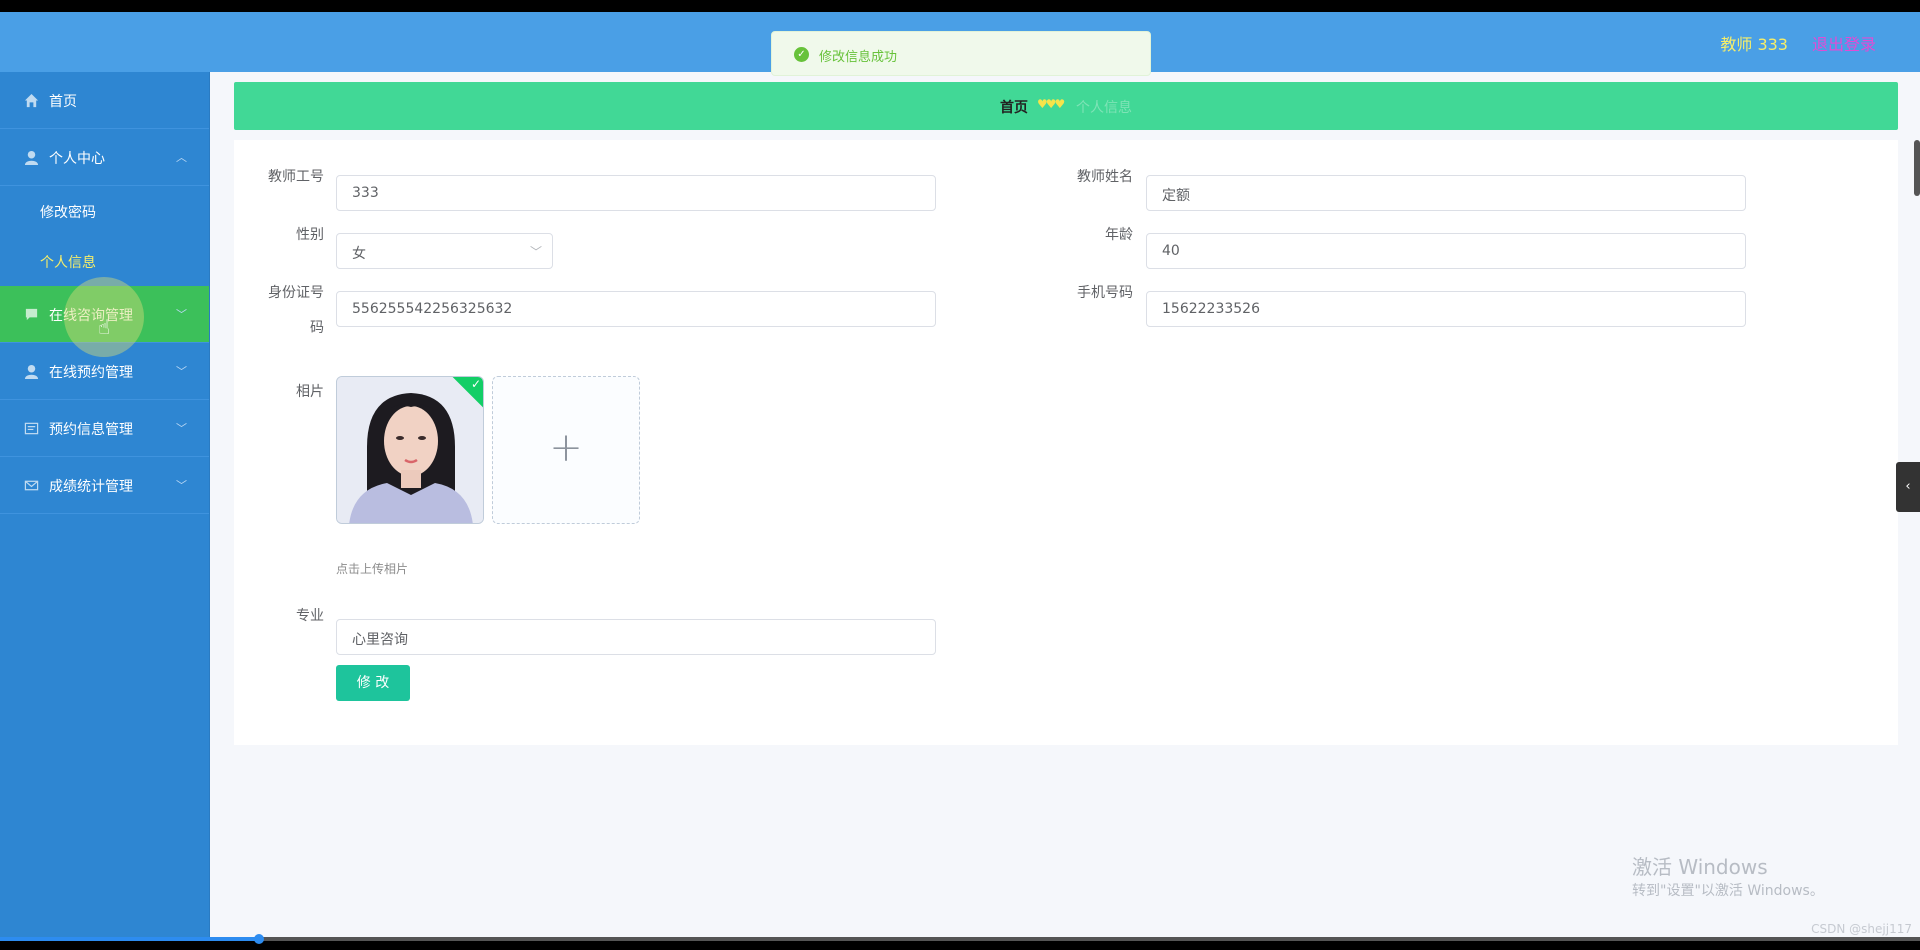 The image size is (1920, 950). What do you see at coordinates (91, 373) in the screenshot?
I see `sidebar-item-label: 在线预约管理` at bounding box center [91, 373].